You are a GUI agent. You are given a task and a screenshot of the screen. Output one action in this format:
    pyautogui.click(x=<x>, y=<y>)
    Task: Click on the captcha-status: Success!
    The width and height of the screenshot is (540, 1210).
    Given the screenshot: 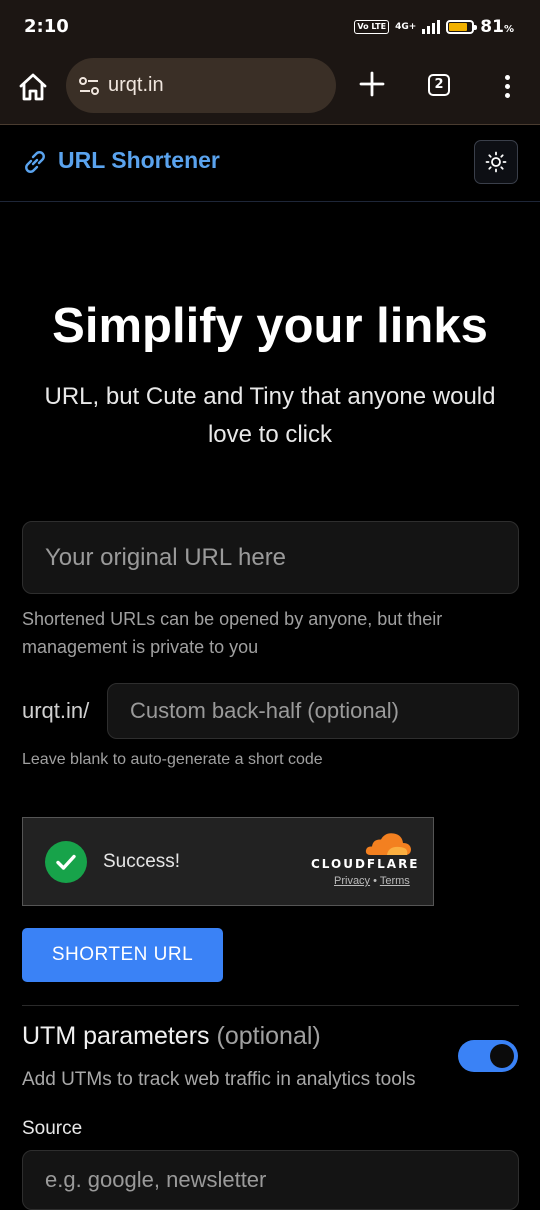 What is the action you would take?
    pyautogui.click(x=142, y=861)
    